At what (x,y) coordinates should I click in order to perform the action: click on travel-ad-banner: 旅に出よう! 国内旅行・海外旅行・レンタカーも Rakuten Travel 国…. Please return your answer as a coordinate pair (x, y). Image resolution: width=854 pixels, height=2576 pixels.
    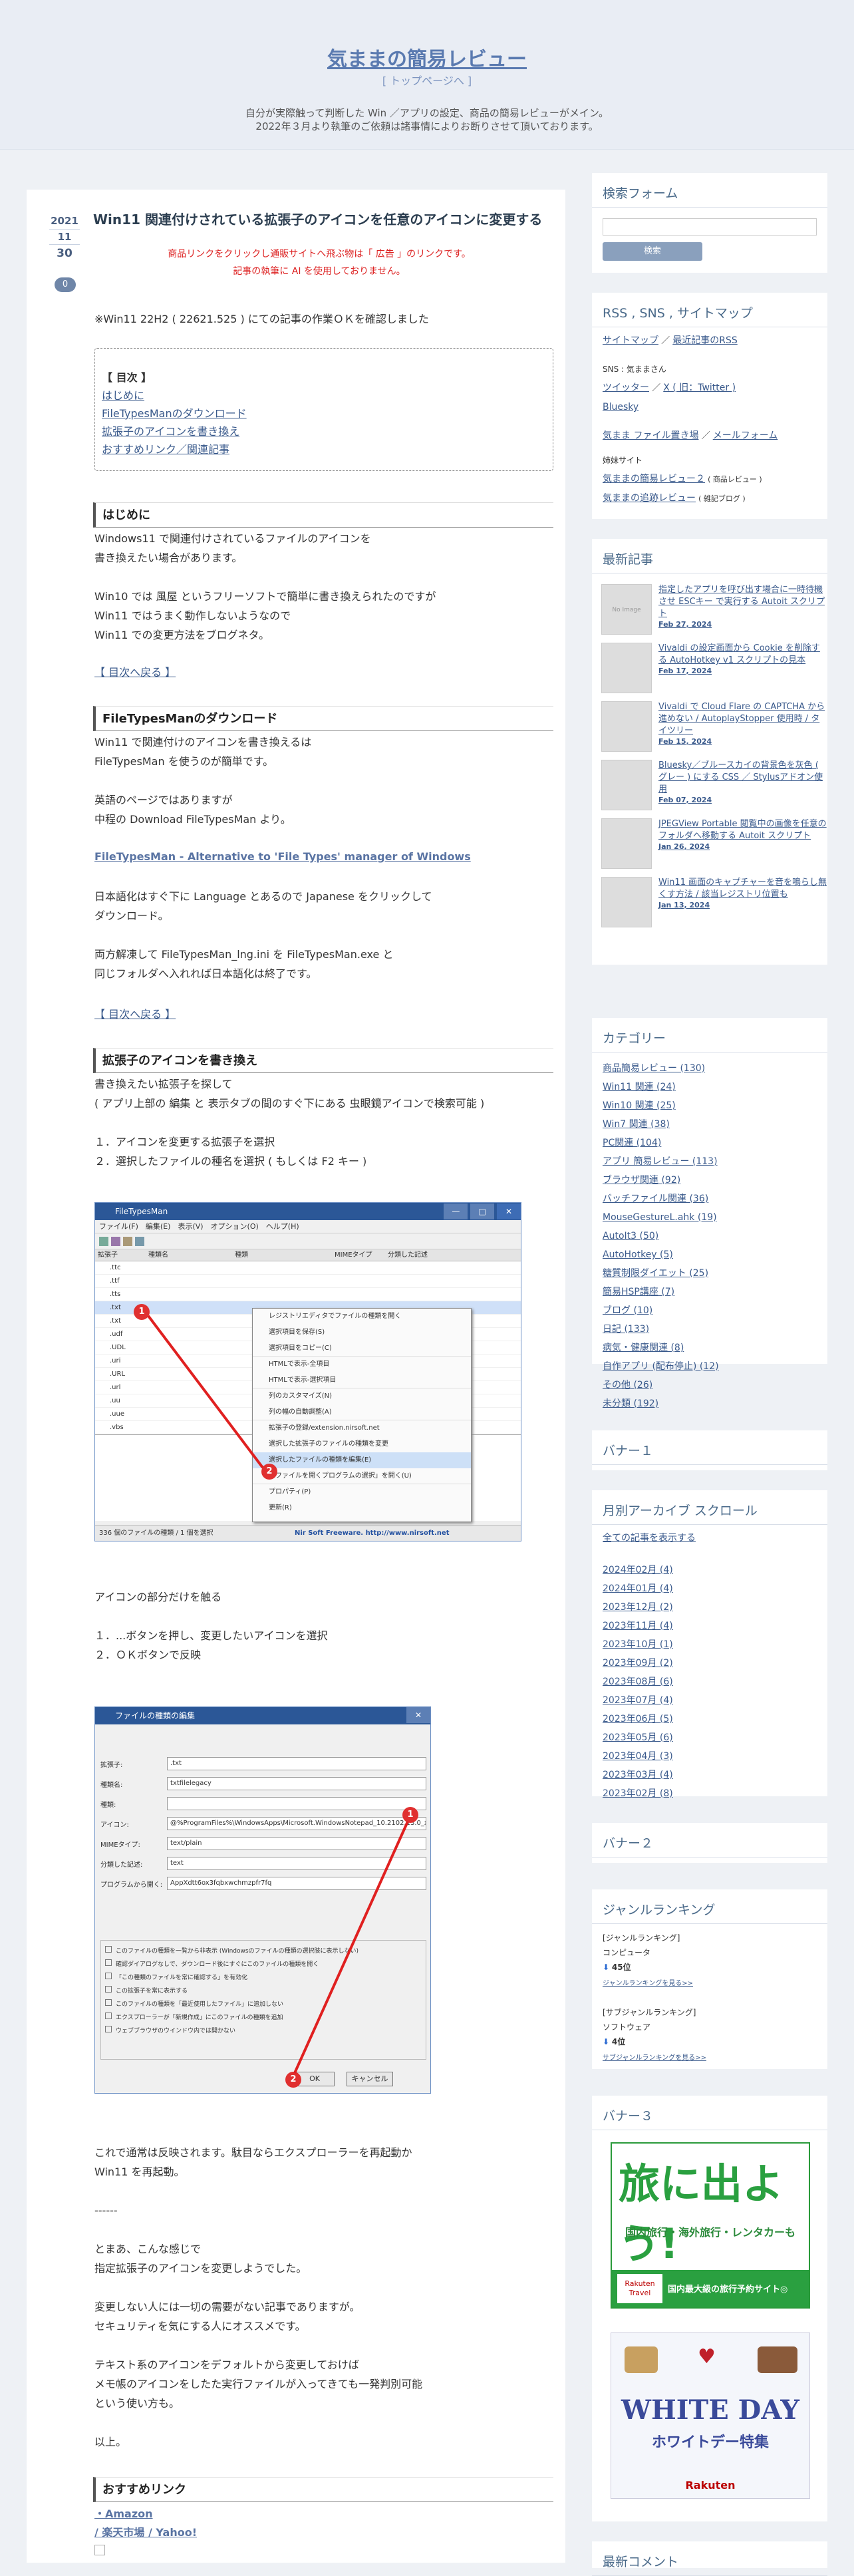
    Looking at the image, I should click on (710, 2225).